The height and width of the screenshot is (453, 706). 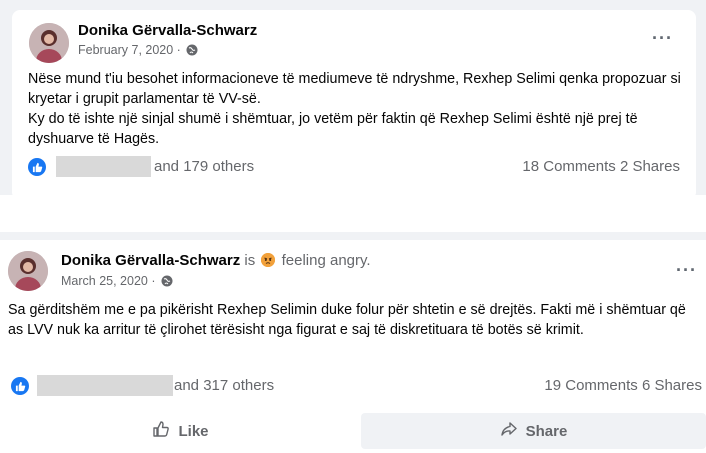 I want to click on post-date: February 7, 2020 ·, so click(x=138, y=51).